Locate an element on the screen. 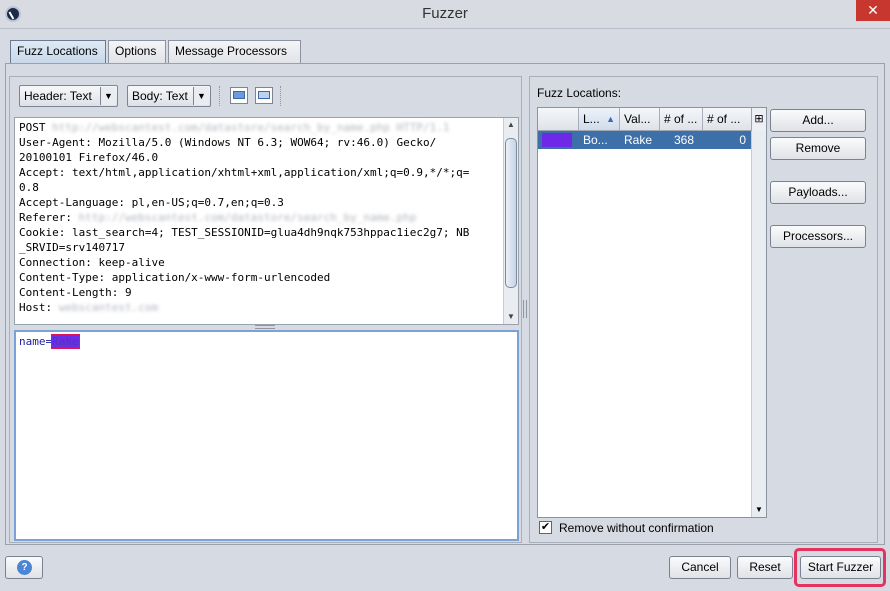 The width and height of the screenshot is (890, 591). column-header-location: L... ▲ is located at coordinates (599, 119).